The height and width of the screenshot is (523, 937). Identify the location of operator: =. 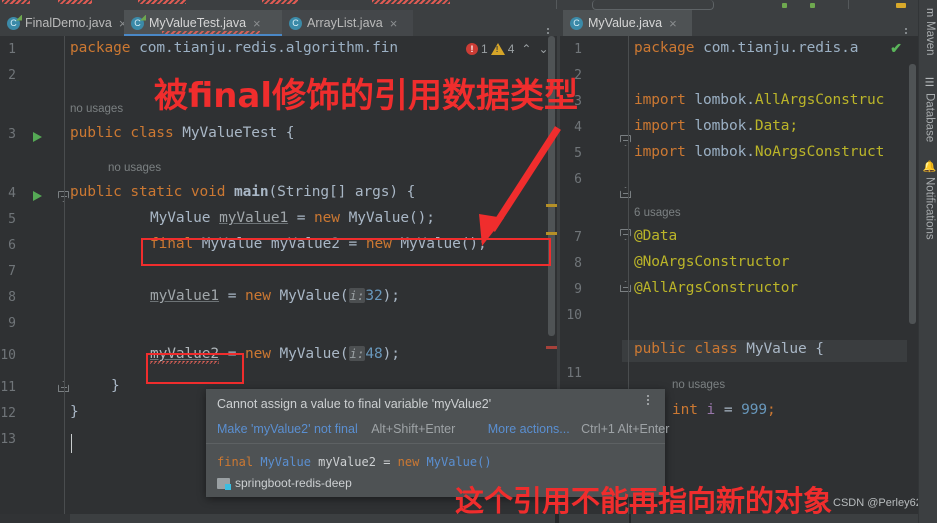
(728, 410).